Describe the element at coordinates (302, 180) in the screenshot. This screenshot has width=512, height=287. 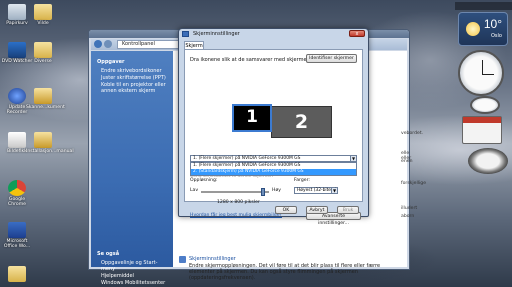
I see `colors-label: Farger:` at that location.